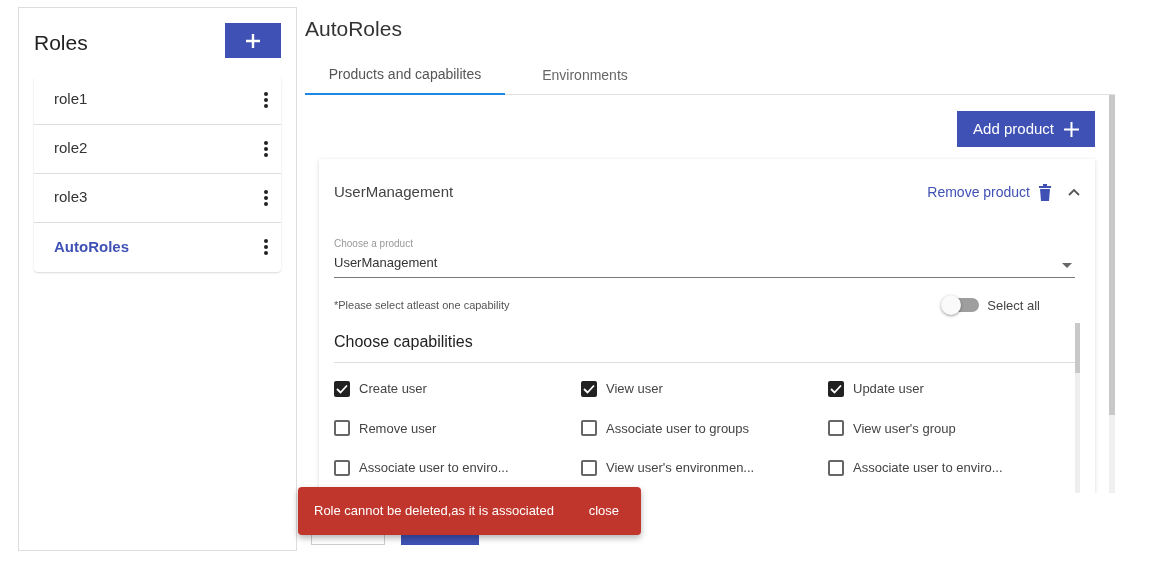  What do you see at coordinates (157, 198) in the screenshot?
I see `role-item: role3` at bounding box center [157, 198].